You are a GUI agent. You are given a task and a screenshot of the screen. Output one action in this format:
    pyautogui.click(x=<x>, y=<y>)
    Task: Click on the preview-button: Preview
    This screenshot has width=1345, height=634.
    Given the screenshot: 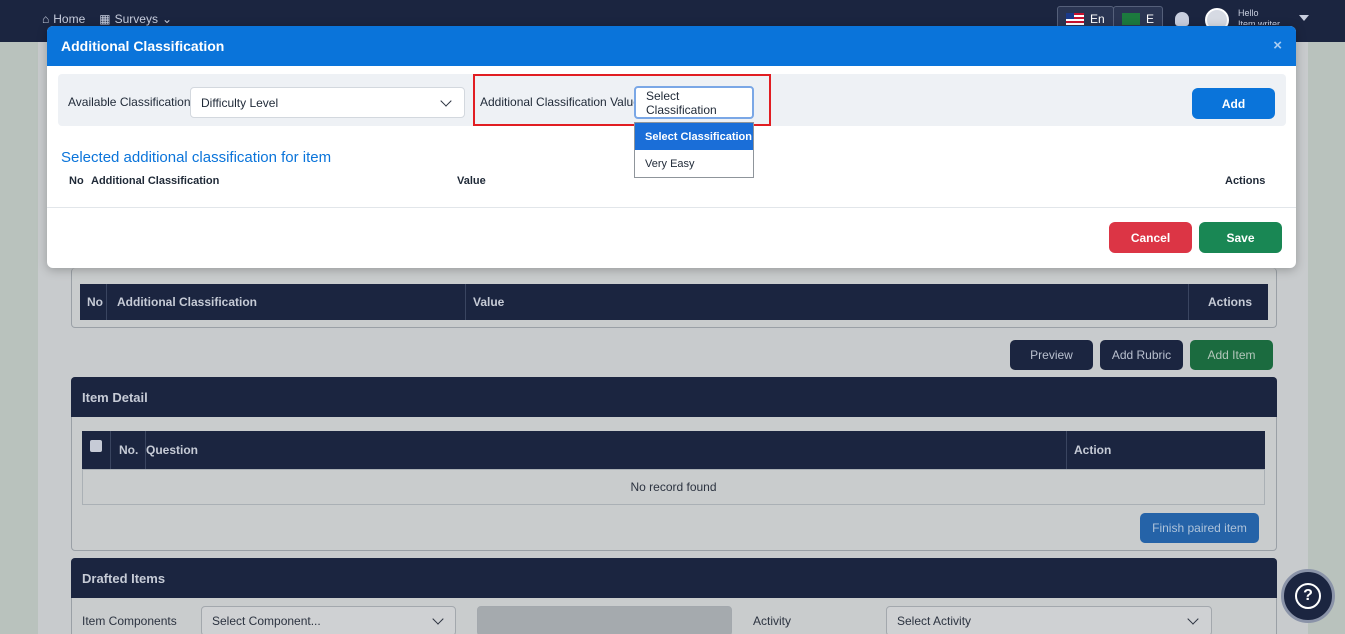 What is the action you would take?
    pyautogui.click(x=1051, y=355)
    